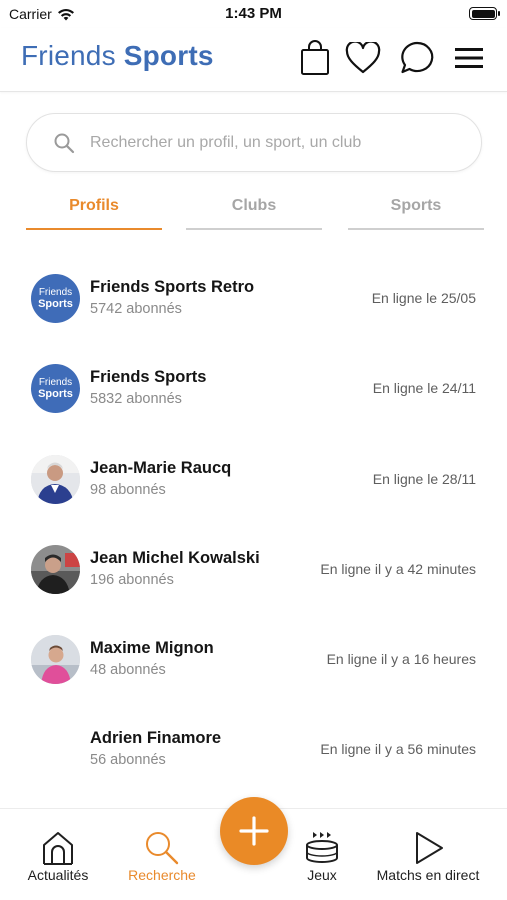 The image size is (507, 900). What do you see at coordinates (322, 875) in the screenshot?
I see `nav-label: Jeux` at bounding box center [322, 875].